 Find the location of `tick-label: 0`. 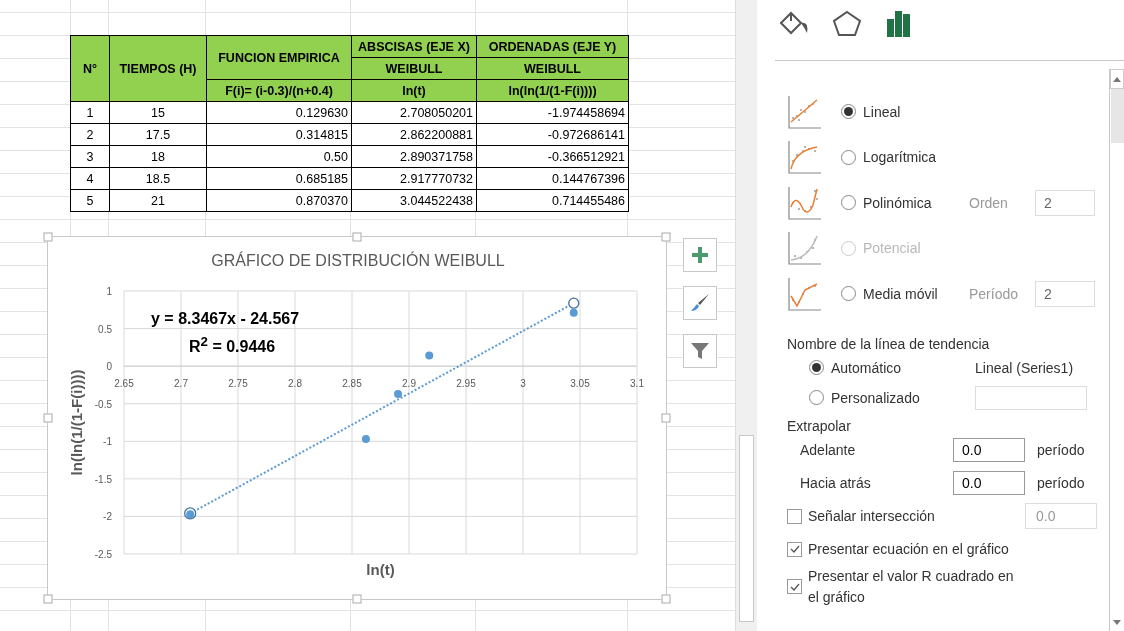

tick-label: 0 is located at coordinates (109, 367).